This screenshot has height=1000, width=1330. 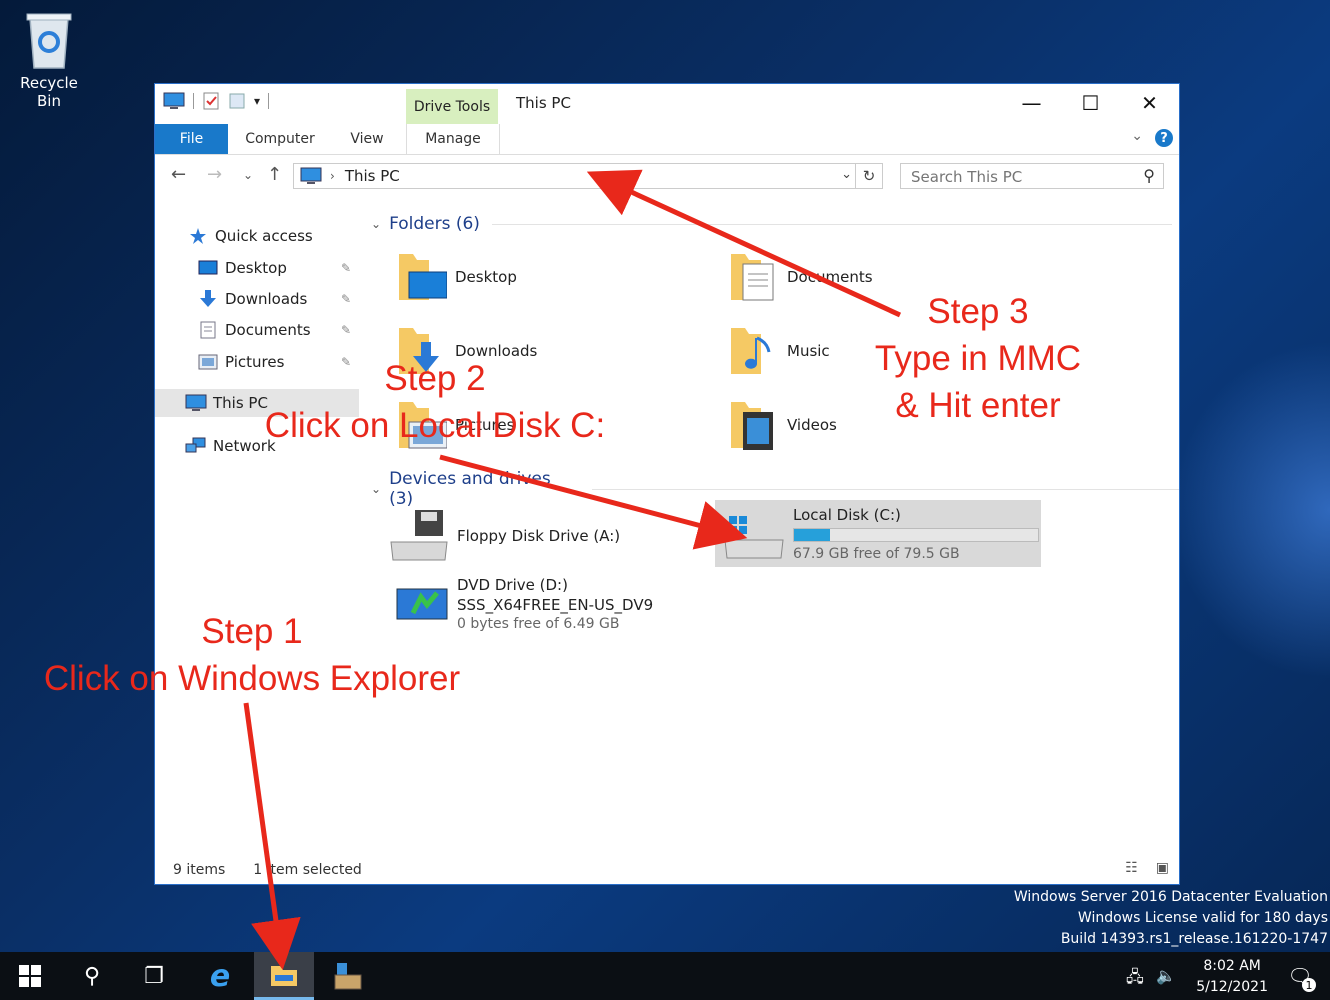 I want to click on internet-explorer-button: e, so click(x=220, y=976).